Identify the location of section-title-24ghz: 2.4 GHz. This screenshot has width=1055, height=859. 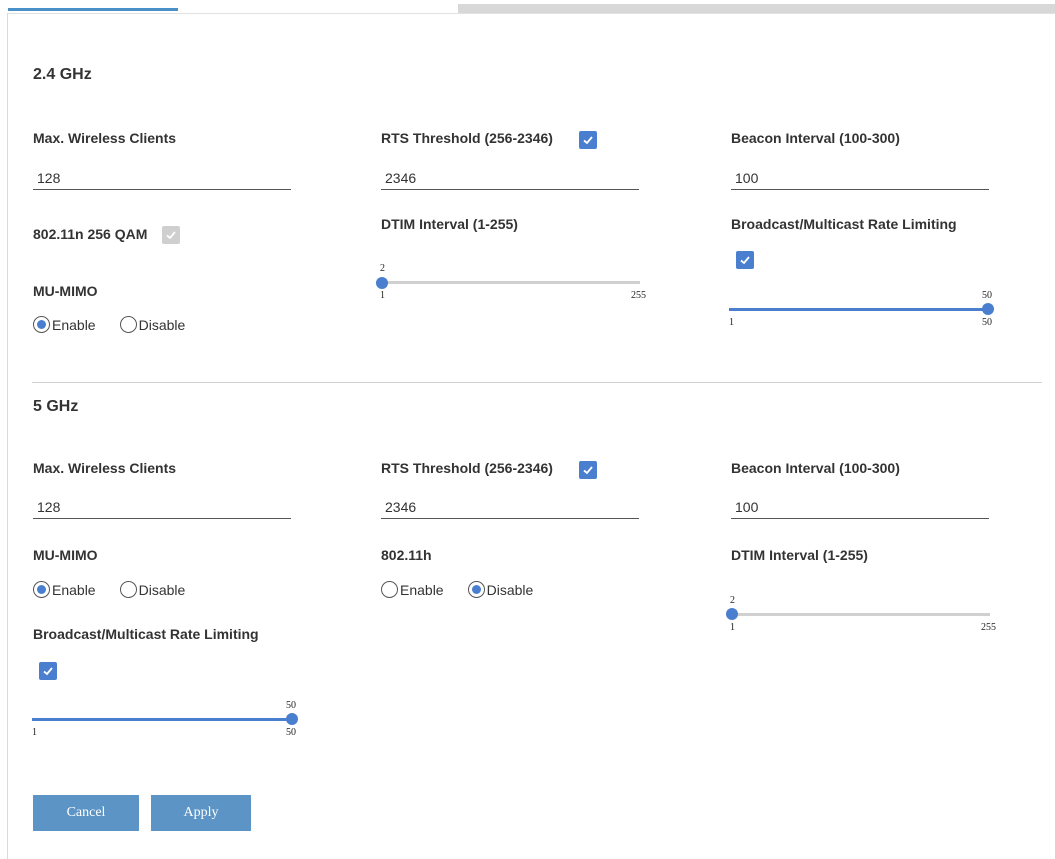
(62, 74).